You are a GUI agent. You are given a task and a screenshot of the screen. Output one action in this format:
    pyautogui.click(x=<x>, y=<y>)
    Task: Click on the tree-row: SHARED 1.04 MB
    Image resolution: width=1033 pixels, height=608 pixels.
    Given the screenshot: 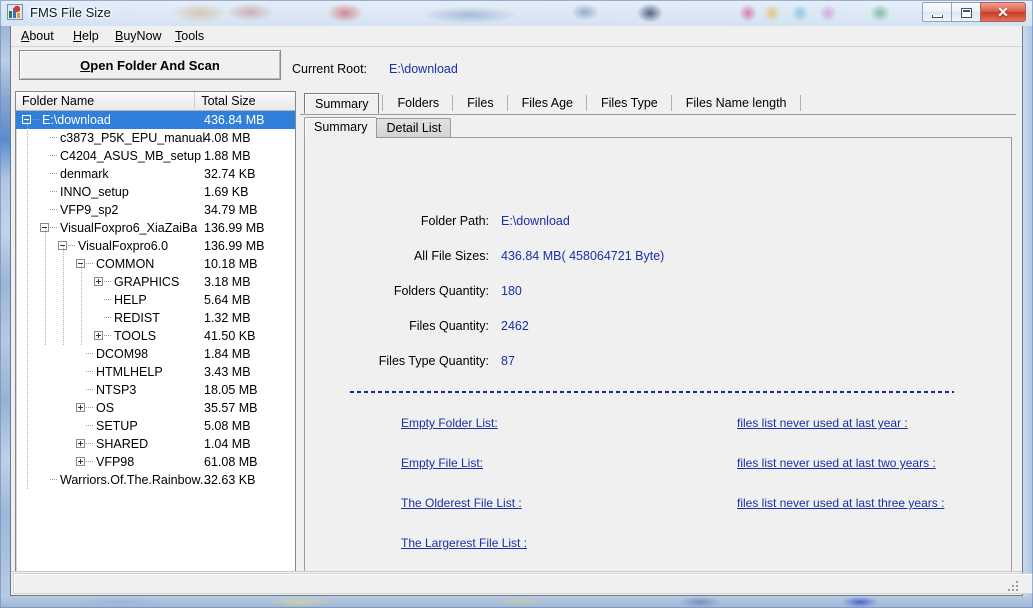 What is the action you would take?
    pyautogui.click(x=155, y=444)
    